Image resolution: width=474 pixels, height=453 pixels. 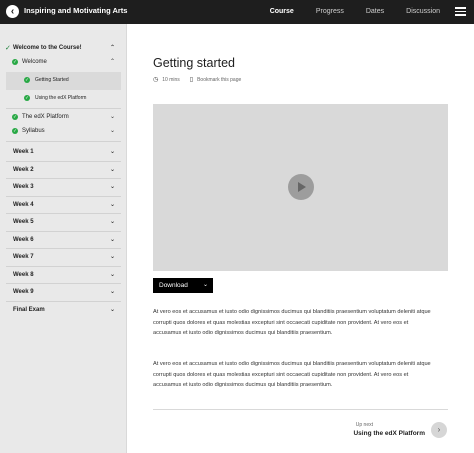 I want to click on week-label: Week 2, so click(x=23, y=170).